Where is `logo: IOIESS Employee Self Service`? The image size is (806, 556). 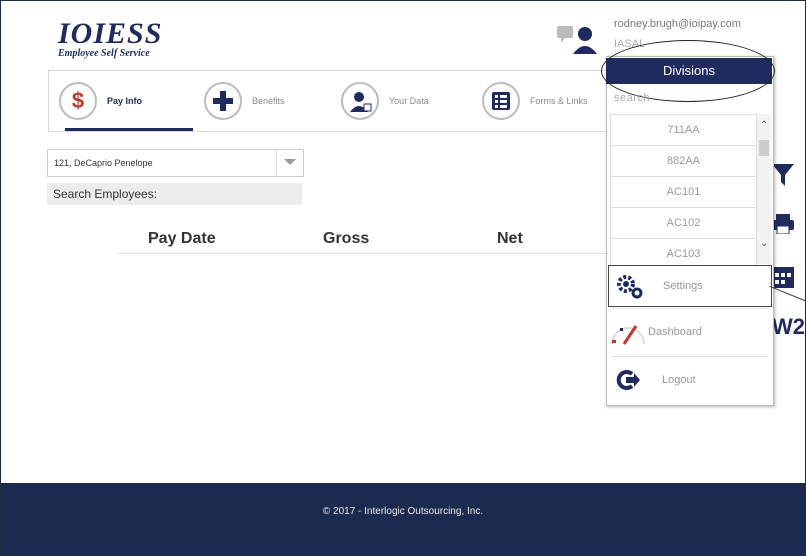 logo: IOIESS Employee Self Service is located at coordinates (110, 38).